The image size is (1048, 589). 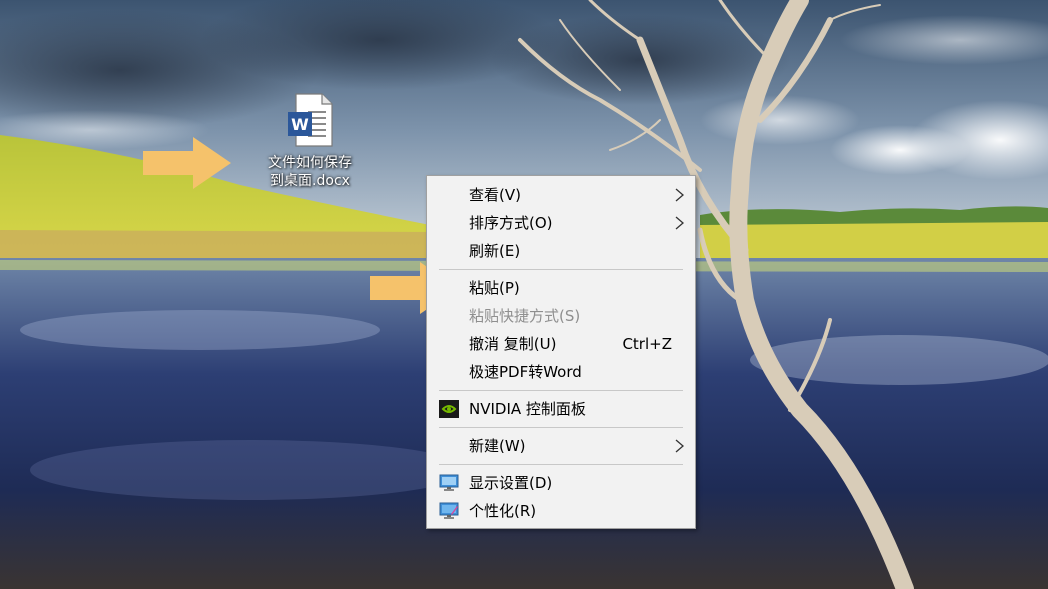 I want to click on menu-item-label: 撤消 复制(U), so click(x=513, y=344).